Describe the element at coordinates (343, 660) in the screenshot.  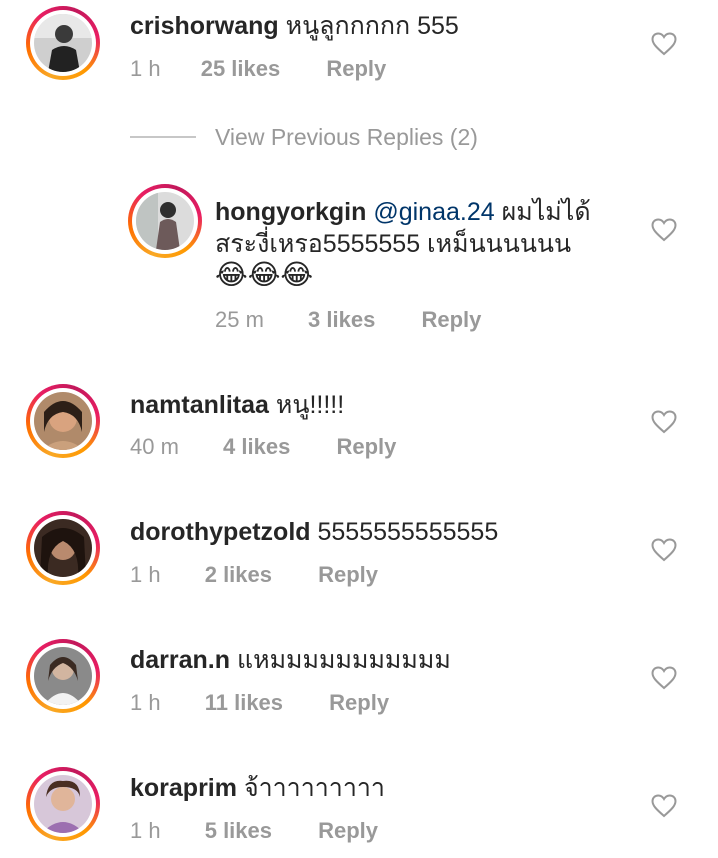
I see `comment-text: แหมมมมมมมมมมม` at that location.